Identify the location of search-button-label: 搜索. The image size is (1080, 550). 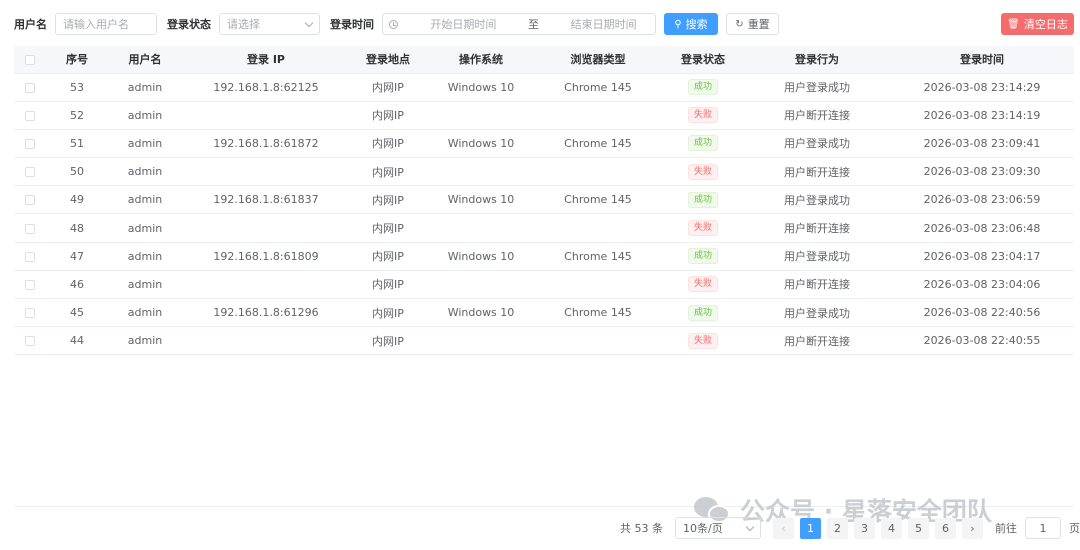
(696, 24).